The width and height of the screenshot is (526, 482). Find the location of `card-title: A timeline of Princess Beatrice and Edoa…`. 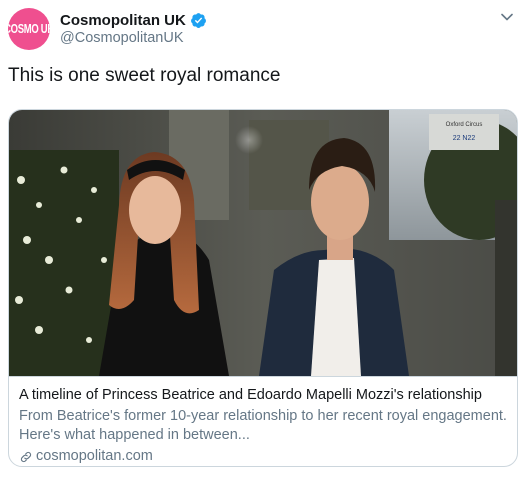

card-title: A timeline of Princess Beatrice and Edoa… is located at coordinates (264, 395).